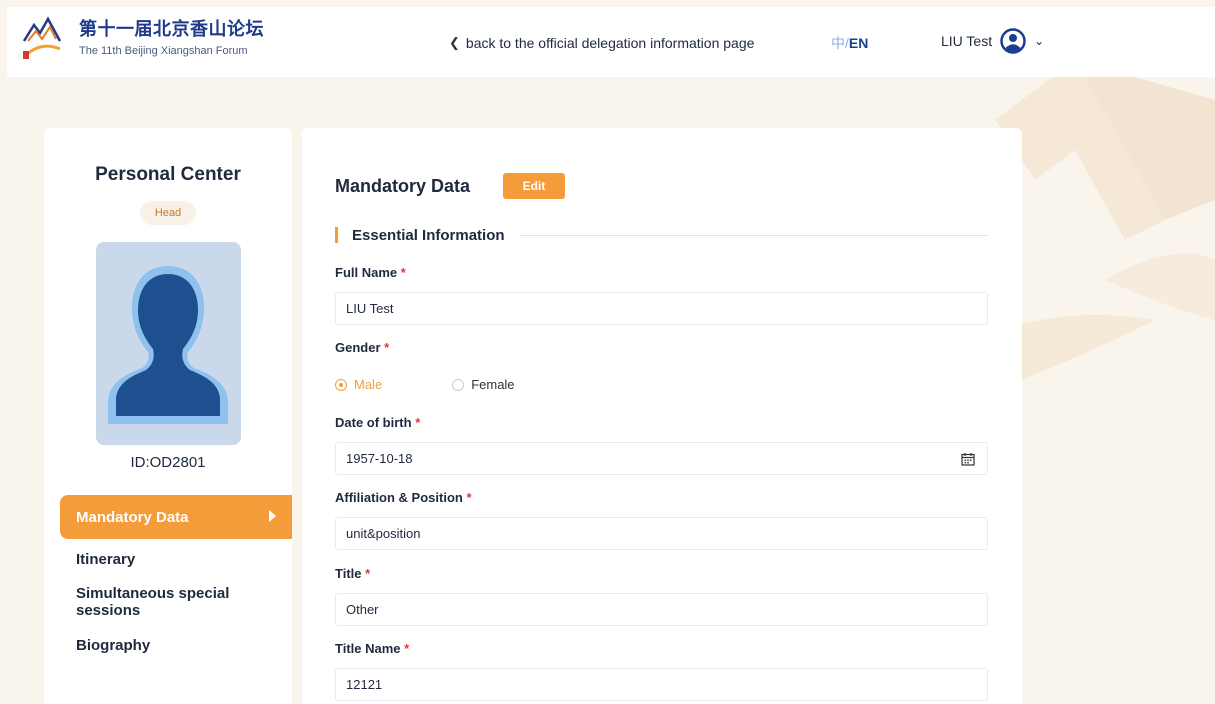 The width and height of the screenshot is (1215, 704). I want to click on sidebar-item-mandatory-data: Mandatory Data, so click(176, 517).